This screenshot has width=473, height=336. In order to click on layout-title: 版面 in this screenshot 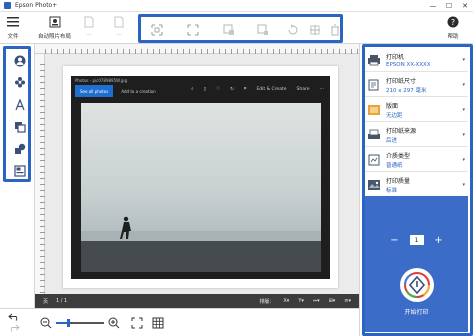, I will do `click(392, 106)`.